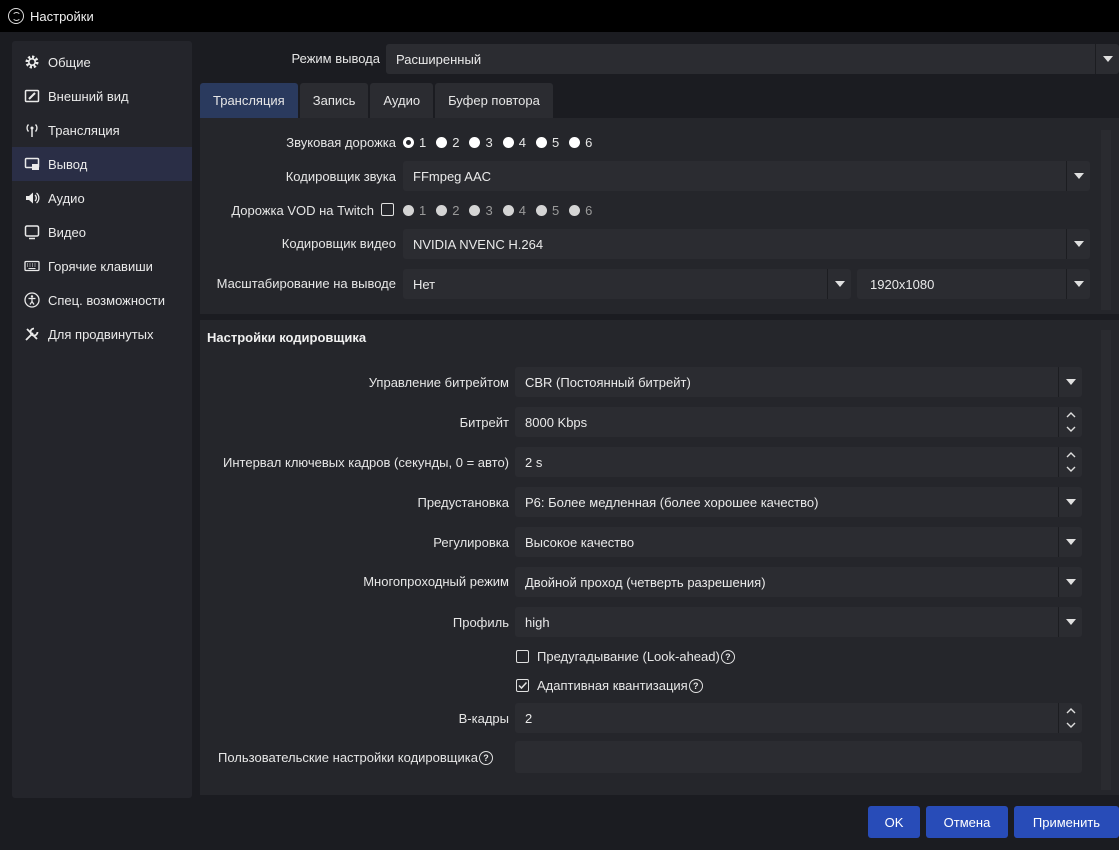 The width and height of the screenshot is (1119, 850). I want to click on sidebar-item-appearance: Внешний вид, so click(102, 96).